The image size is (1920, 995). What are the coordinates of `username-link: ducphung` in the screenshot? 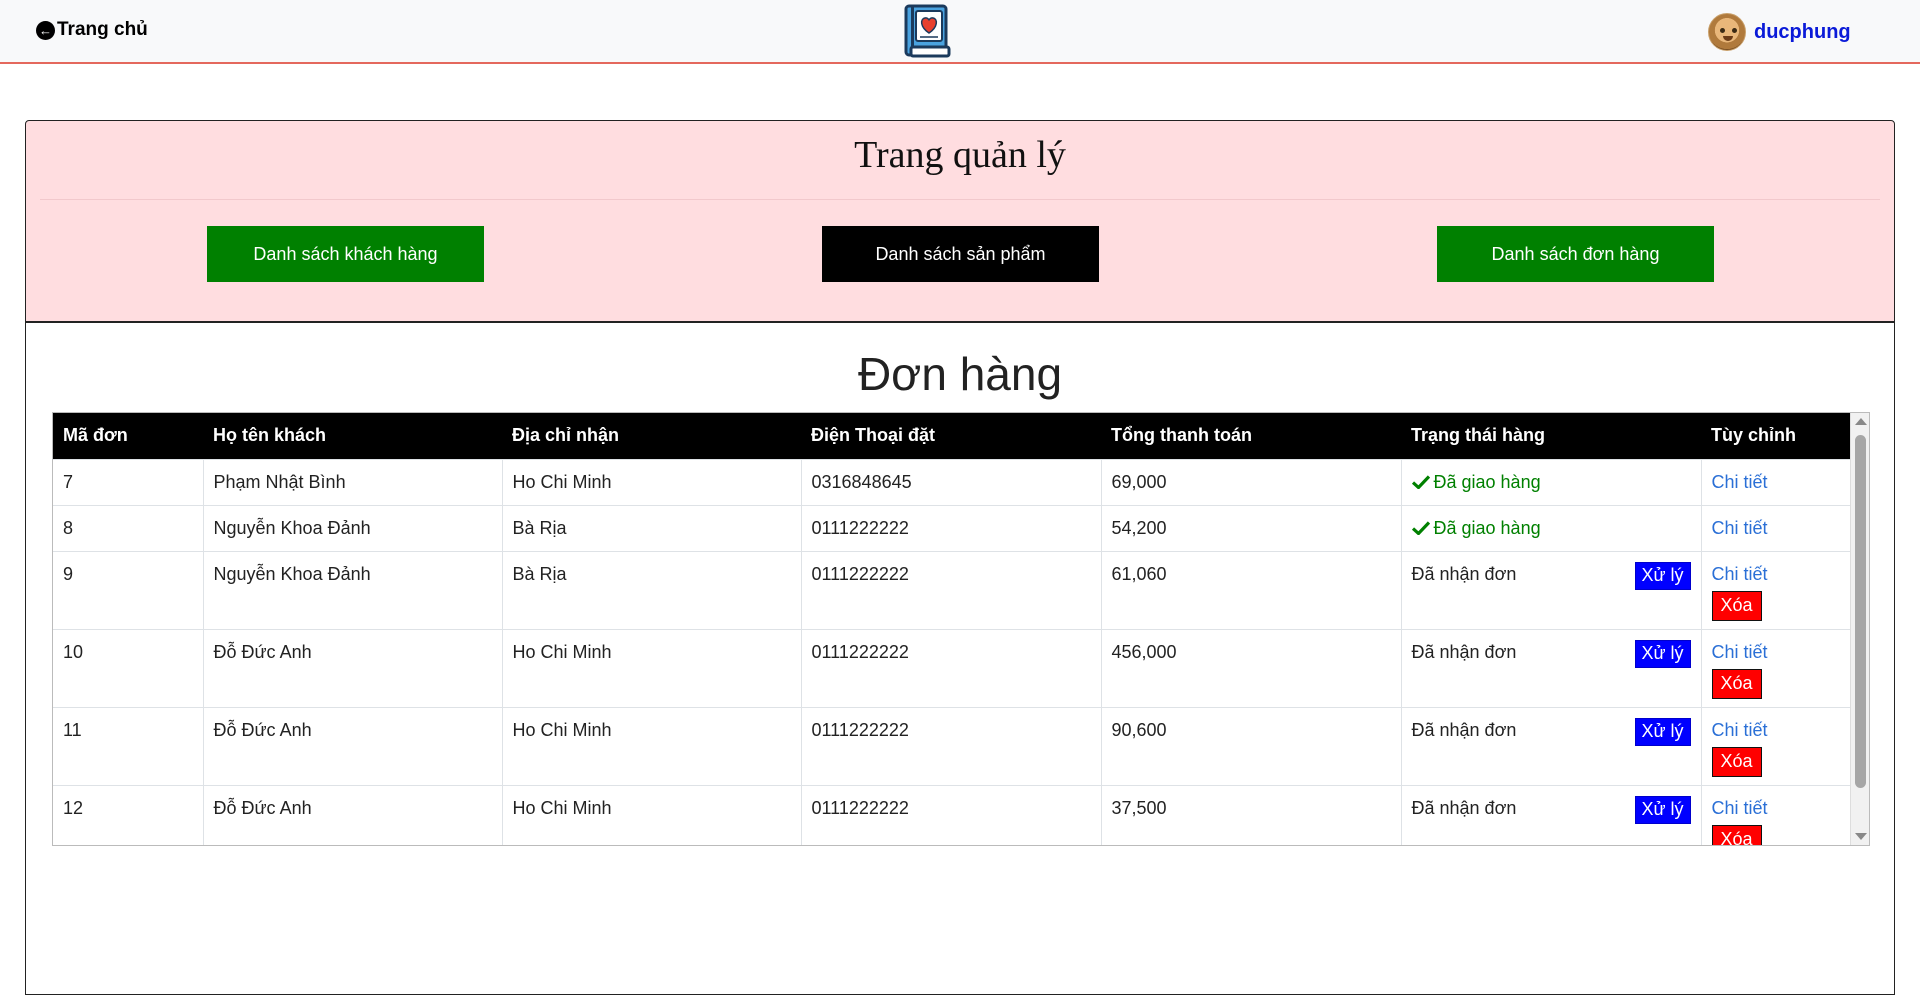 It's located at (1802, 32).